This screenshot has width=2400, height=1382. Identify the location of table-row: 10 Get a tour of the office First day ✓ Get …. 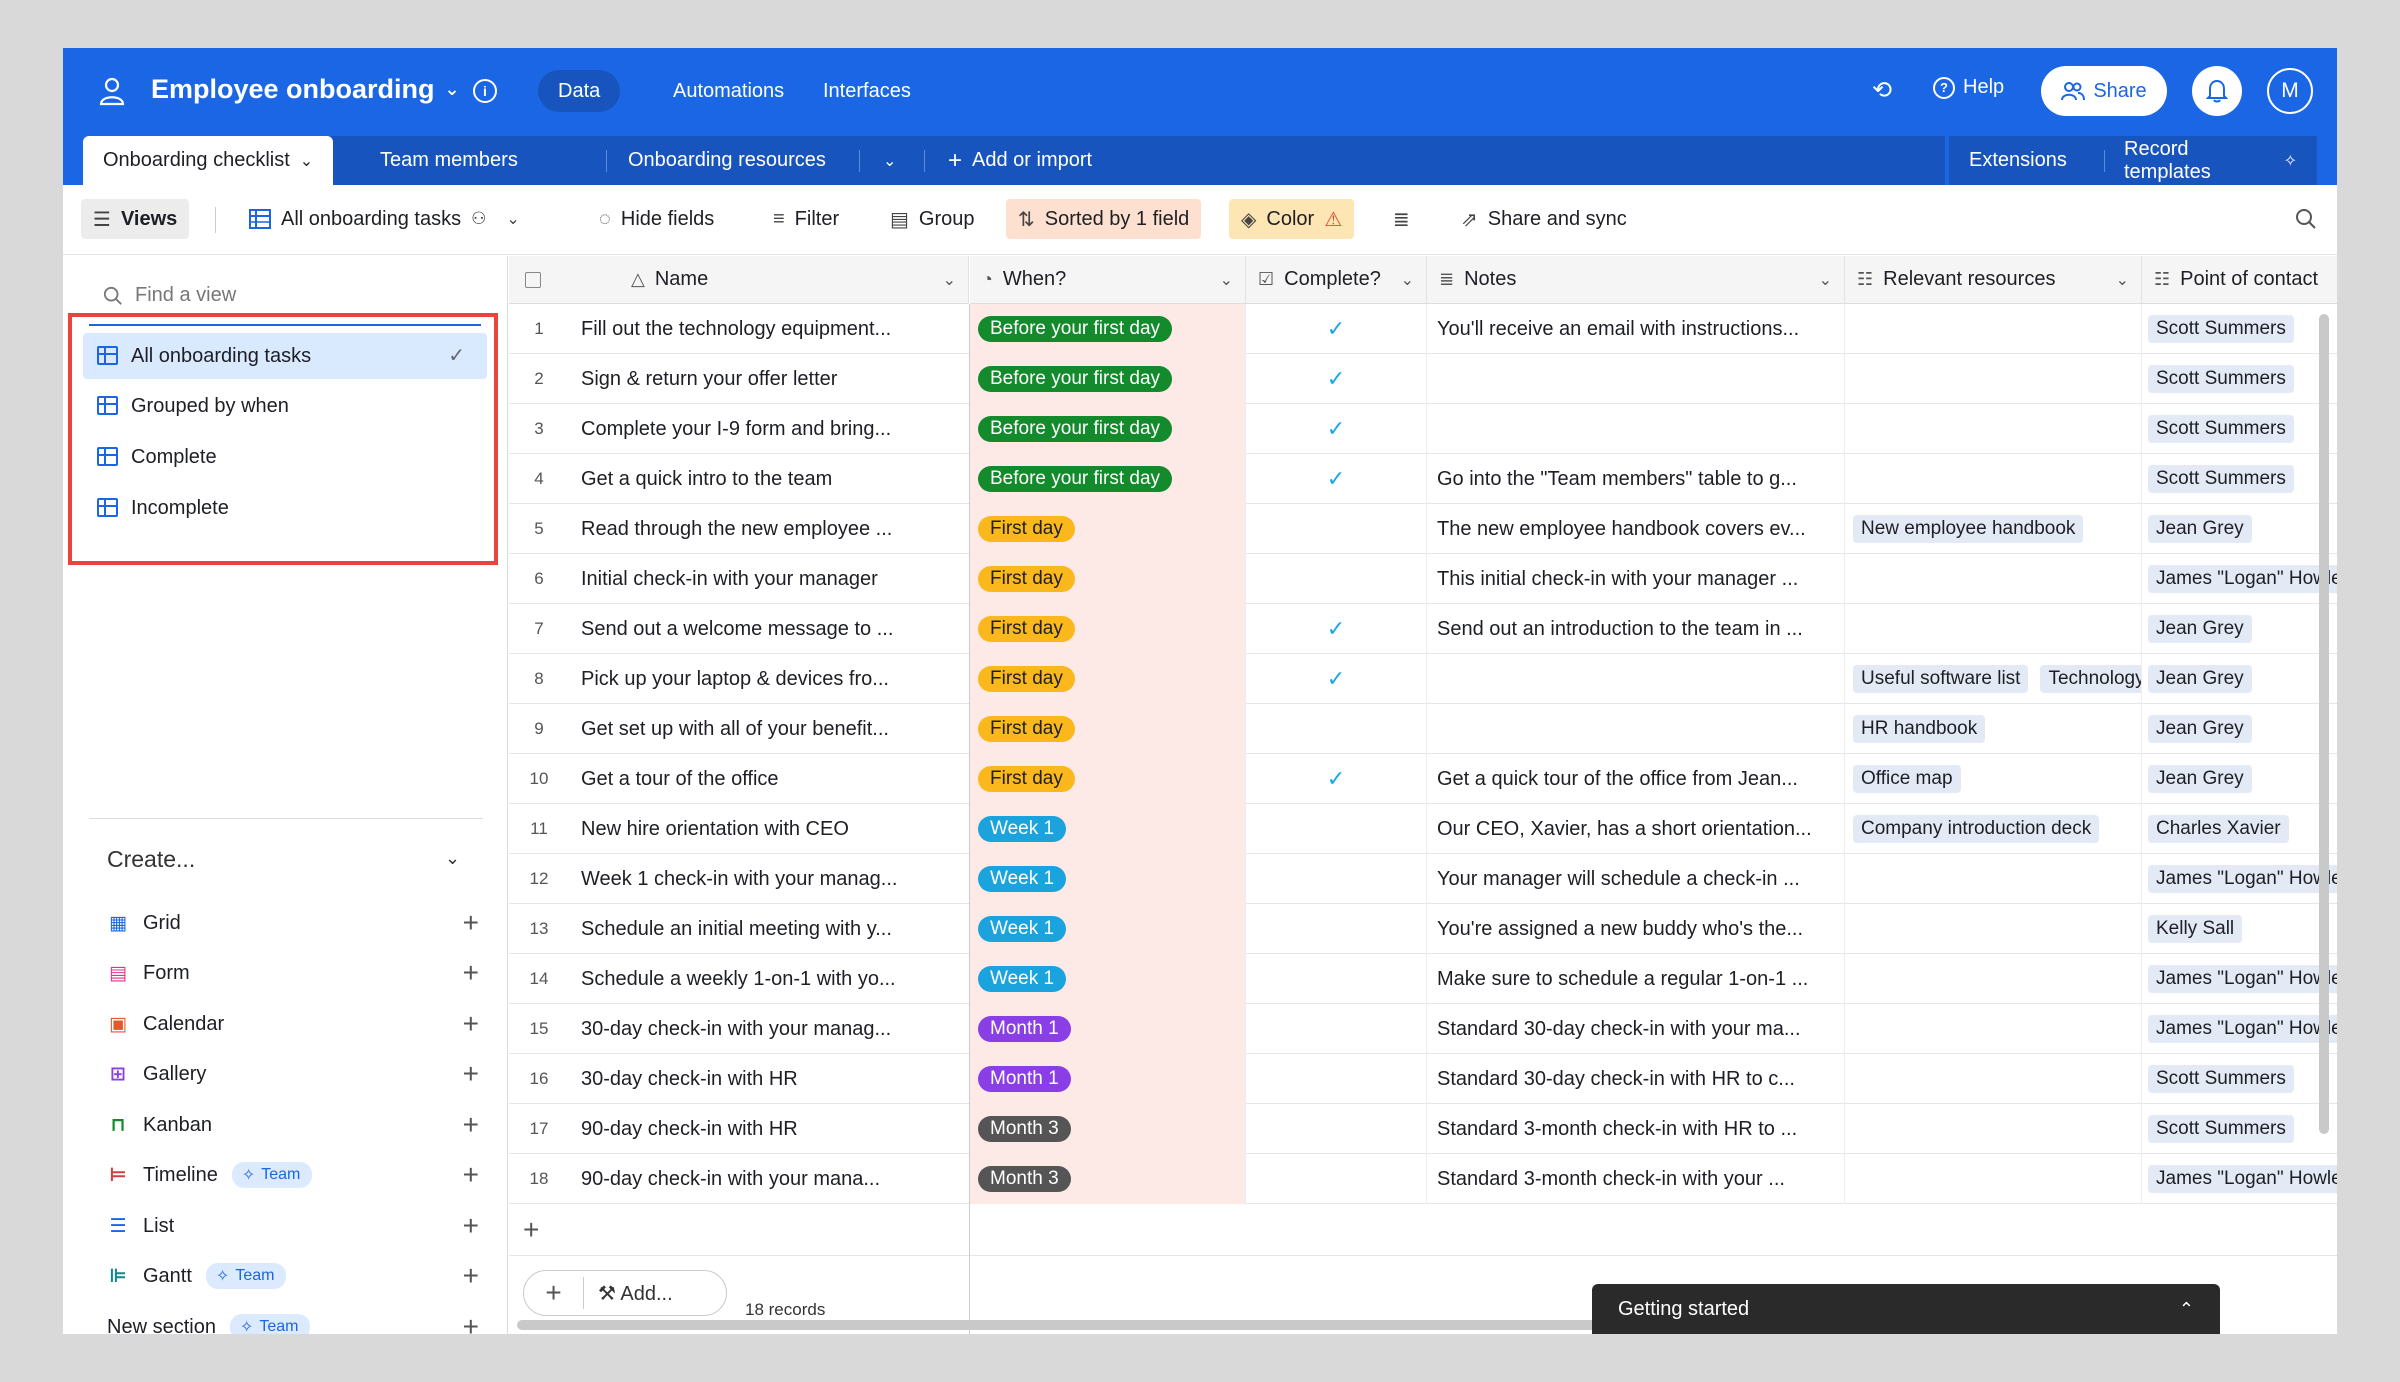
(1423, 779).